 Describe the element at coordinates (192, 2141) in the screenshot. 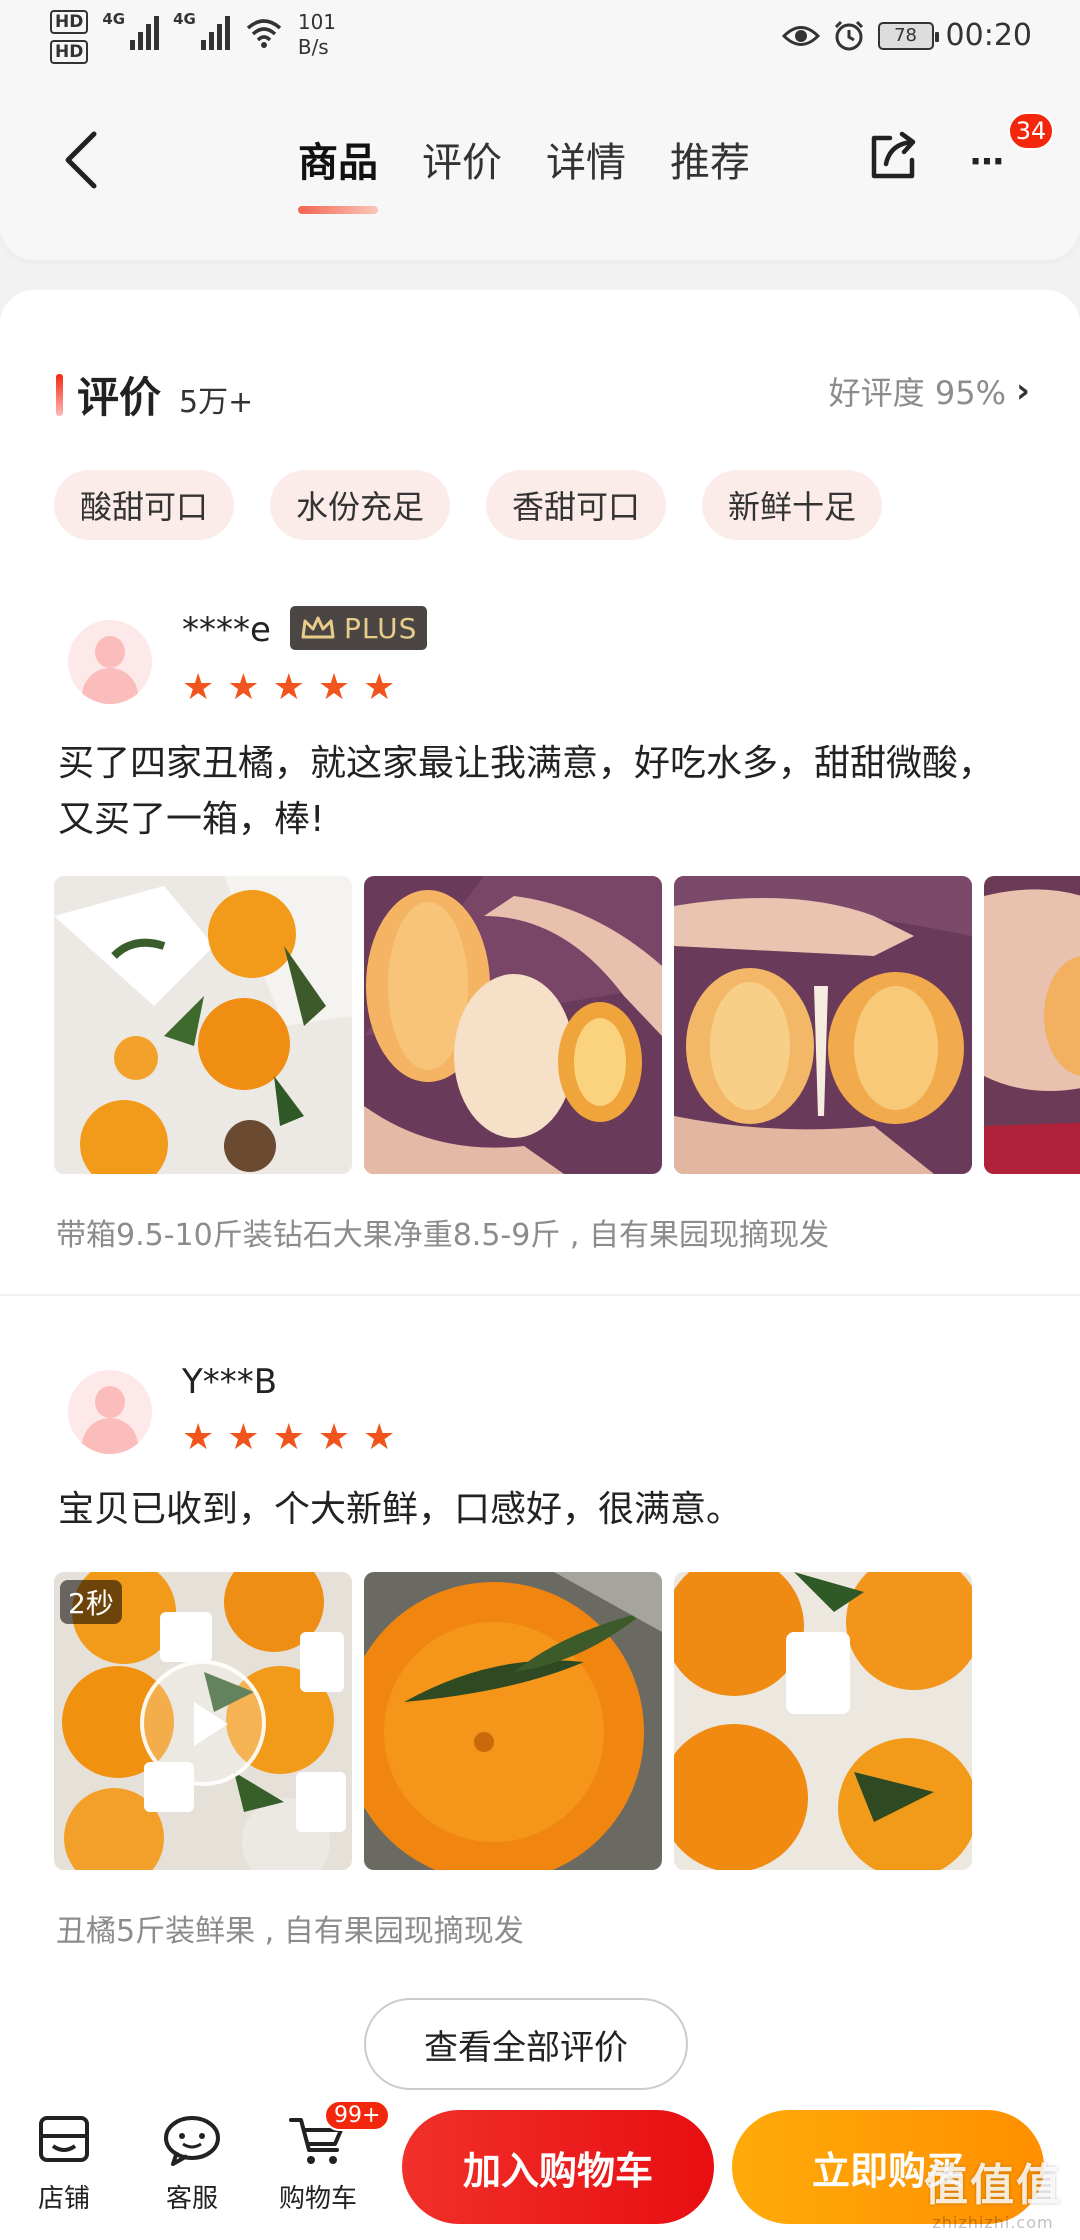

I see `customer-service-icon` at that location.